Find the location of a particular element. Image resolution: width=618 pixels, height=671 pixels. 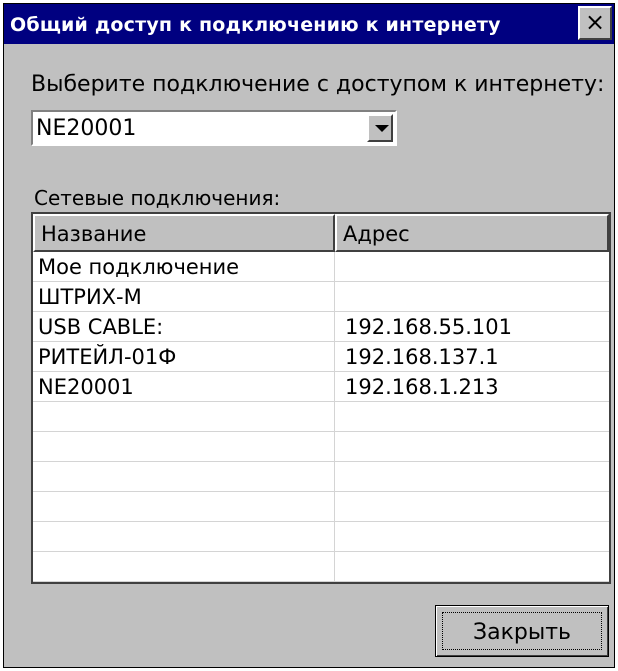

column-header-name: Название is located at coordinates (184, 233).